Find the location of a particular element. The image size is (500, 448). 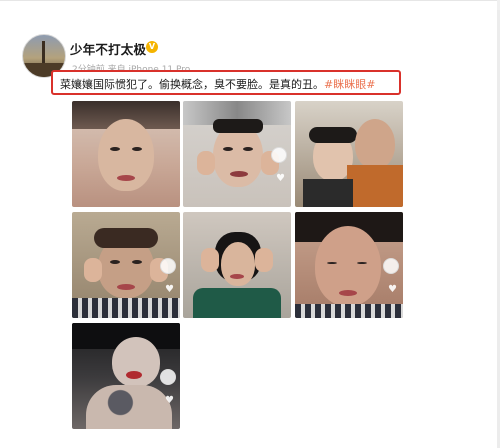

username: 少年不打太极 is located at coordinates (108, 48).